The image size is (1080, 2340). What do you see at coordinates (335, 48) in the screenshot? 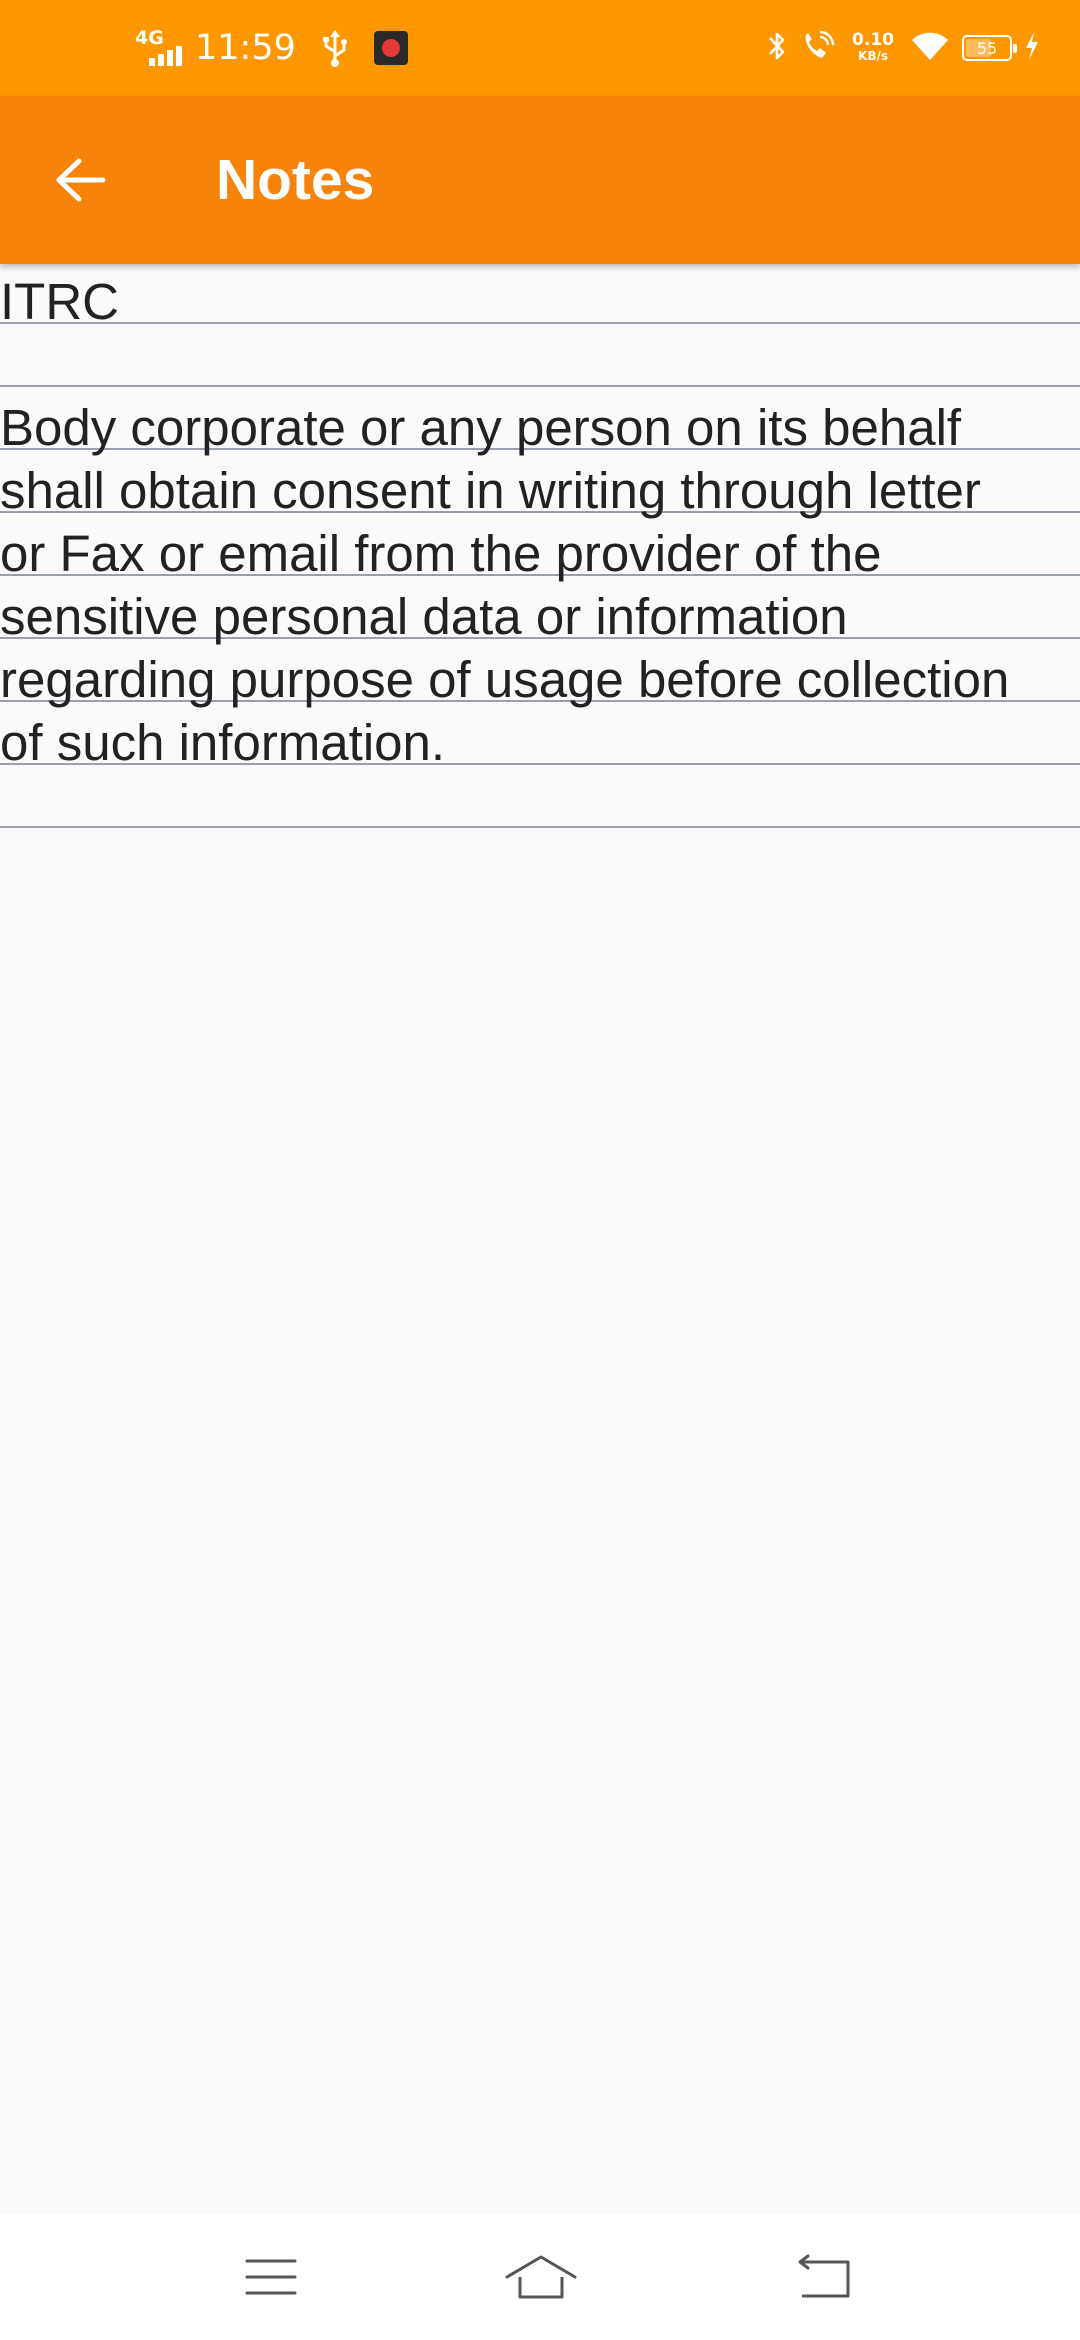
I see `usb-icon` at bounding box center [335, 48].